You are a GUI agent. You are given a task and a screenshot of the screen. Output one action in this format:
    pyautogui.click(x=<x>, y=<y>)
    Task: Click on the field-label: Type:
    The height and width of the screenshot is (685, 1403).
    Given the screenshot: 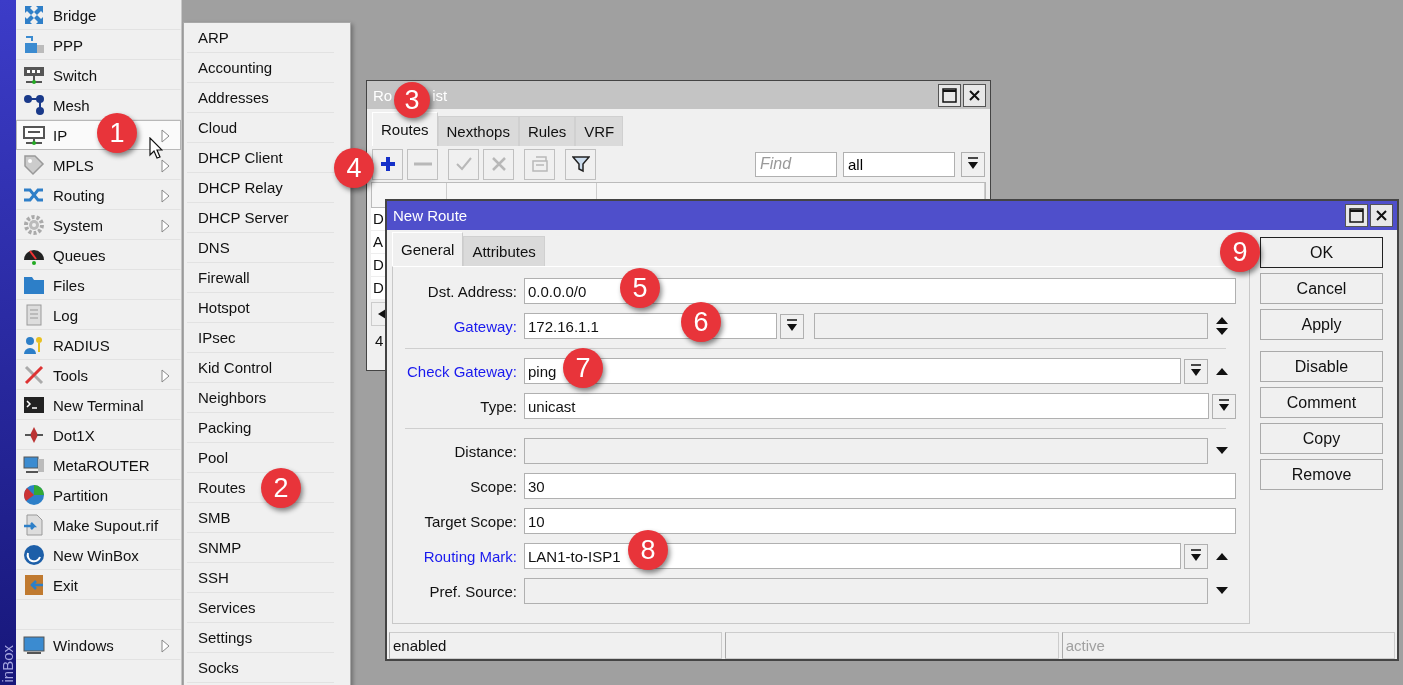 What is the action you would take?
    pyautogui.click(x=498, y=406)
    